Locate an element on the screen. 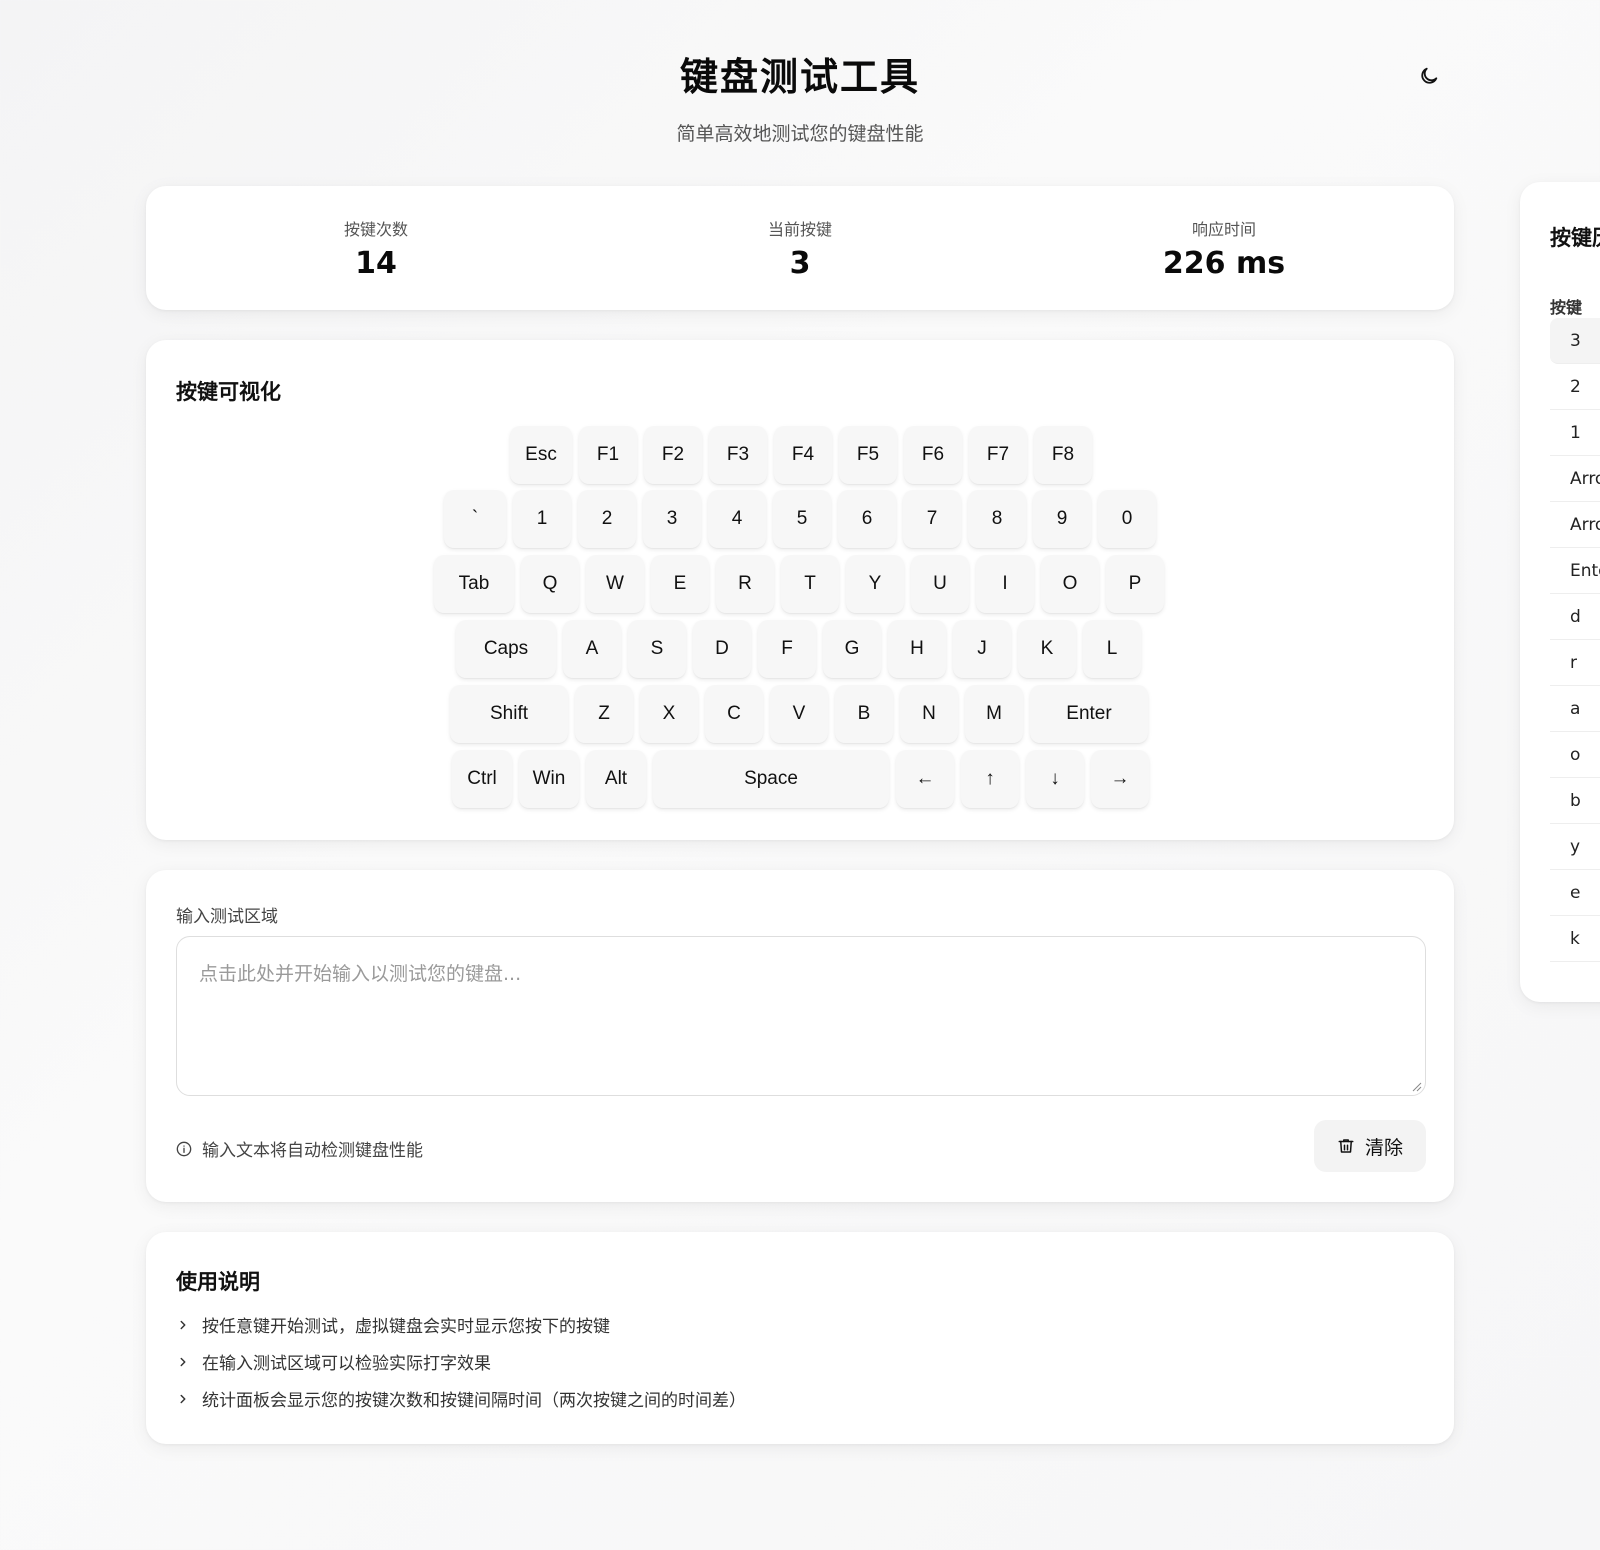  key-5: 5 is located at coordinates (802, 519).